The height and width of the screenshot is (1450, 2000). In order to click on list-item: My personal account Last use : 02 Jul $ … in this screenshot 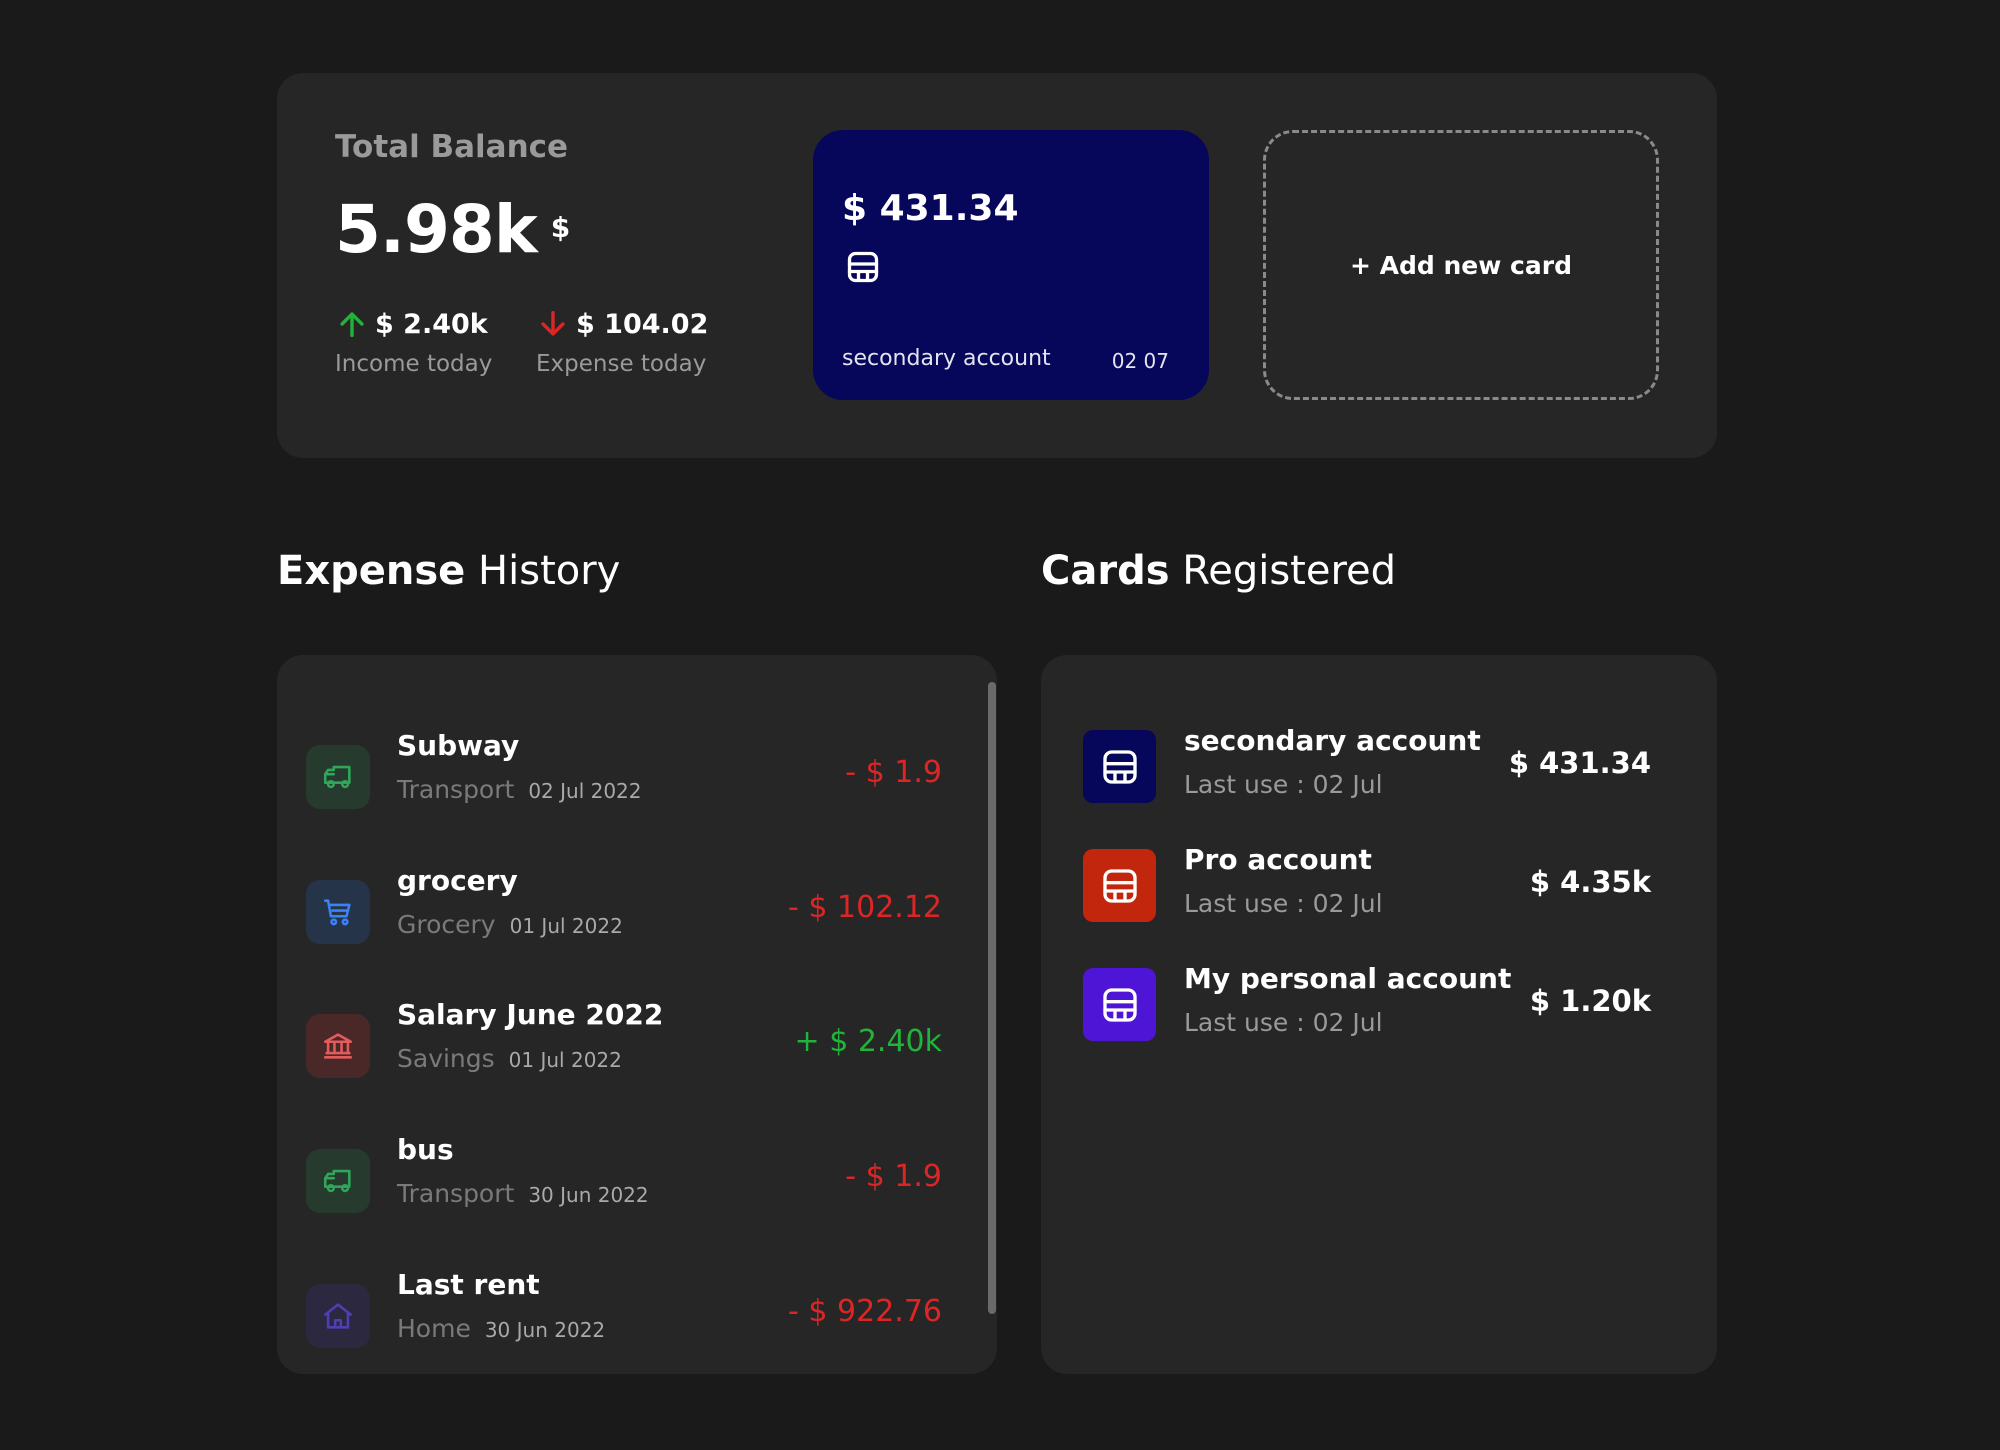, I will do `click(1367, 1002)`.